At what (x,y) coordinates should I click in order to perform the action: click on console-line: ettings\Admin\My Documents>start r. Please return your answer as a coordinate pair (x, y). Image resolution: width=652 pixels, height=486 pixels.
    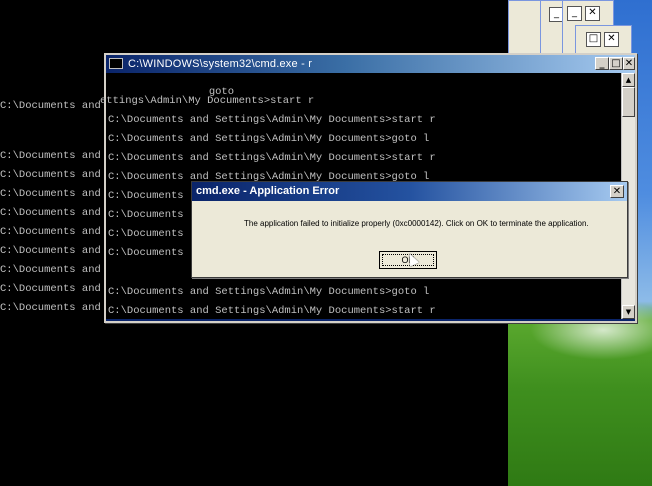
    Looking at the image, I should click on (207, 101).